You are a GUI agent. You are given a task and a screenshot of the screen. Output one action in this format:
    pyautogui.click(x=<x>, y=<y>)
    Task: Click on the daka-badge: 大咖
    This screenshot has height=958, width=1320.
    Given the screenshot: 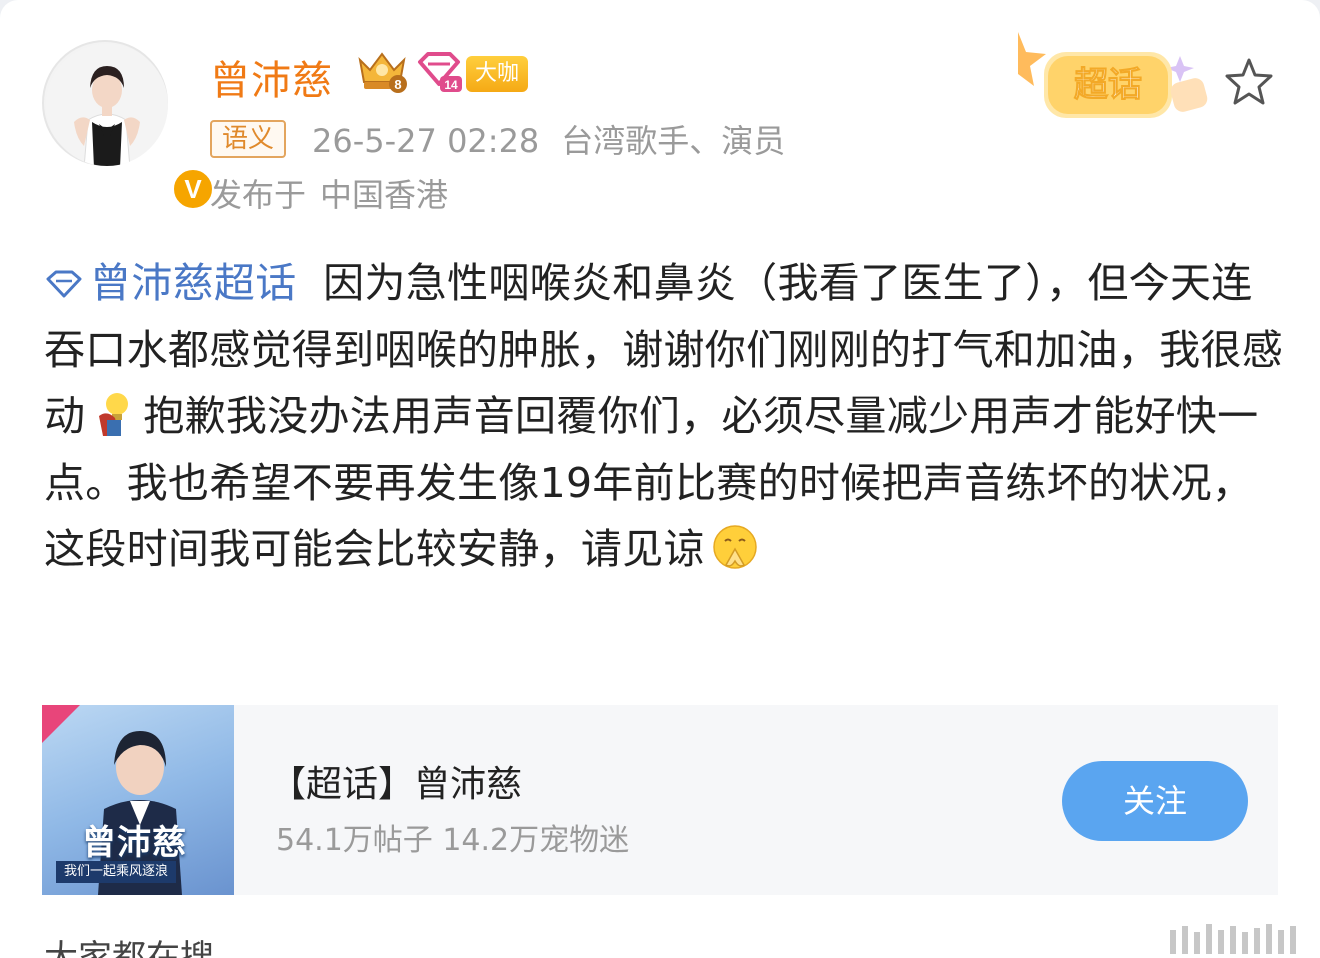 What is the action you would take?
    pyautogui.click(x=497, y=74)
    